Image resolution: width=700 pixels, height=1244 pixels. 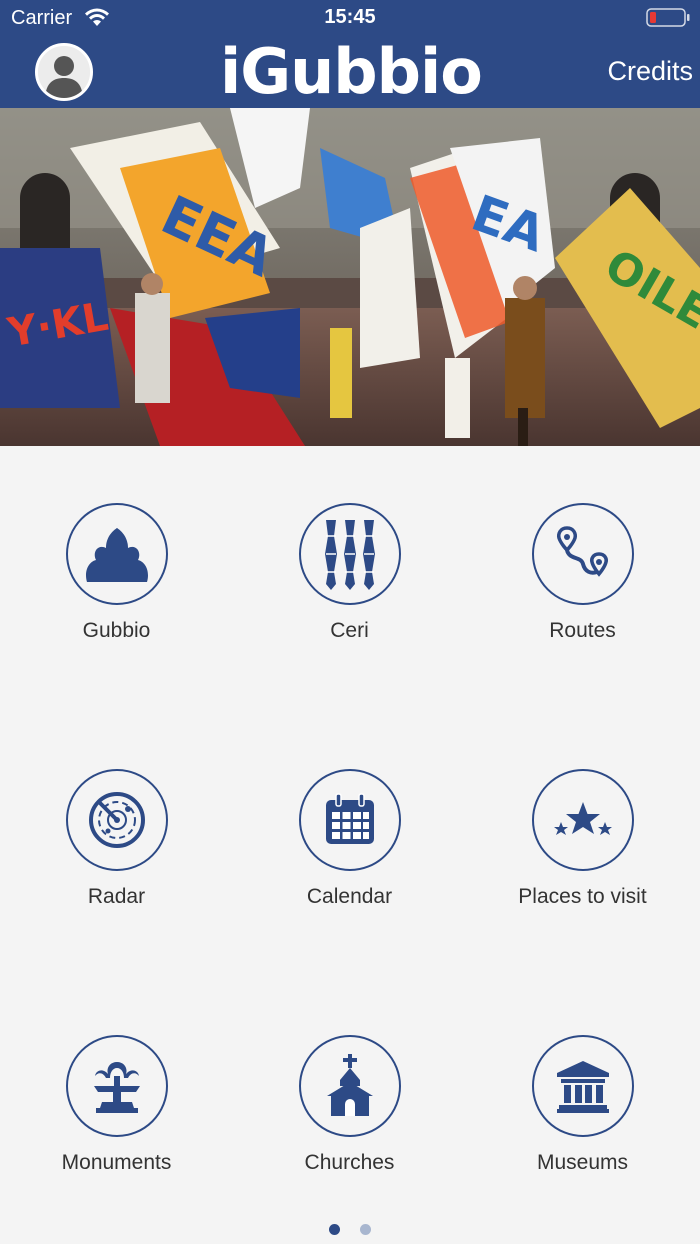 I want to click on menu-item-gubbio: Gubbio, so click(x=116, y=573).